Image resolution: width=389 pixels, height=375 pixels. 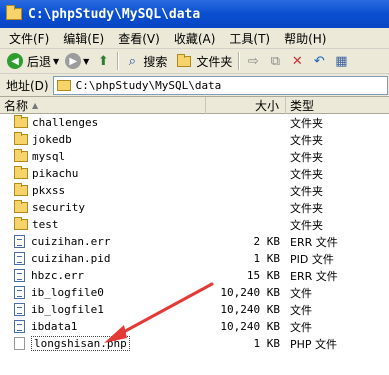 I want to click on file-name: pkxss, so click(x=49, y=190).